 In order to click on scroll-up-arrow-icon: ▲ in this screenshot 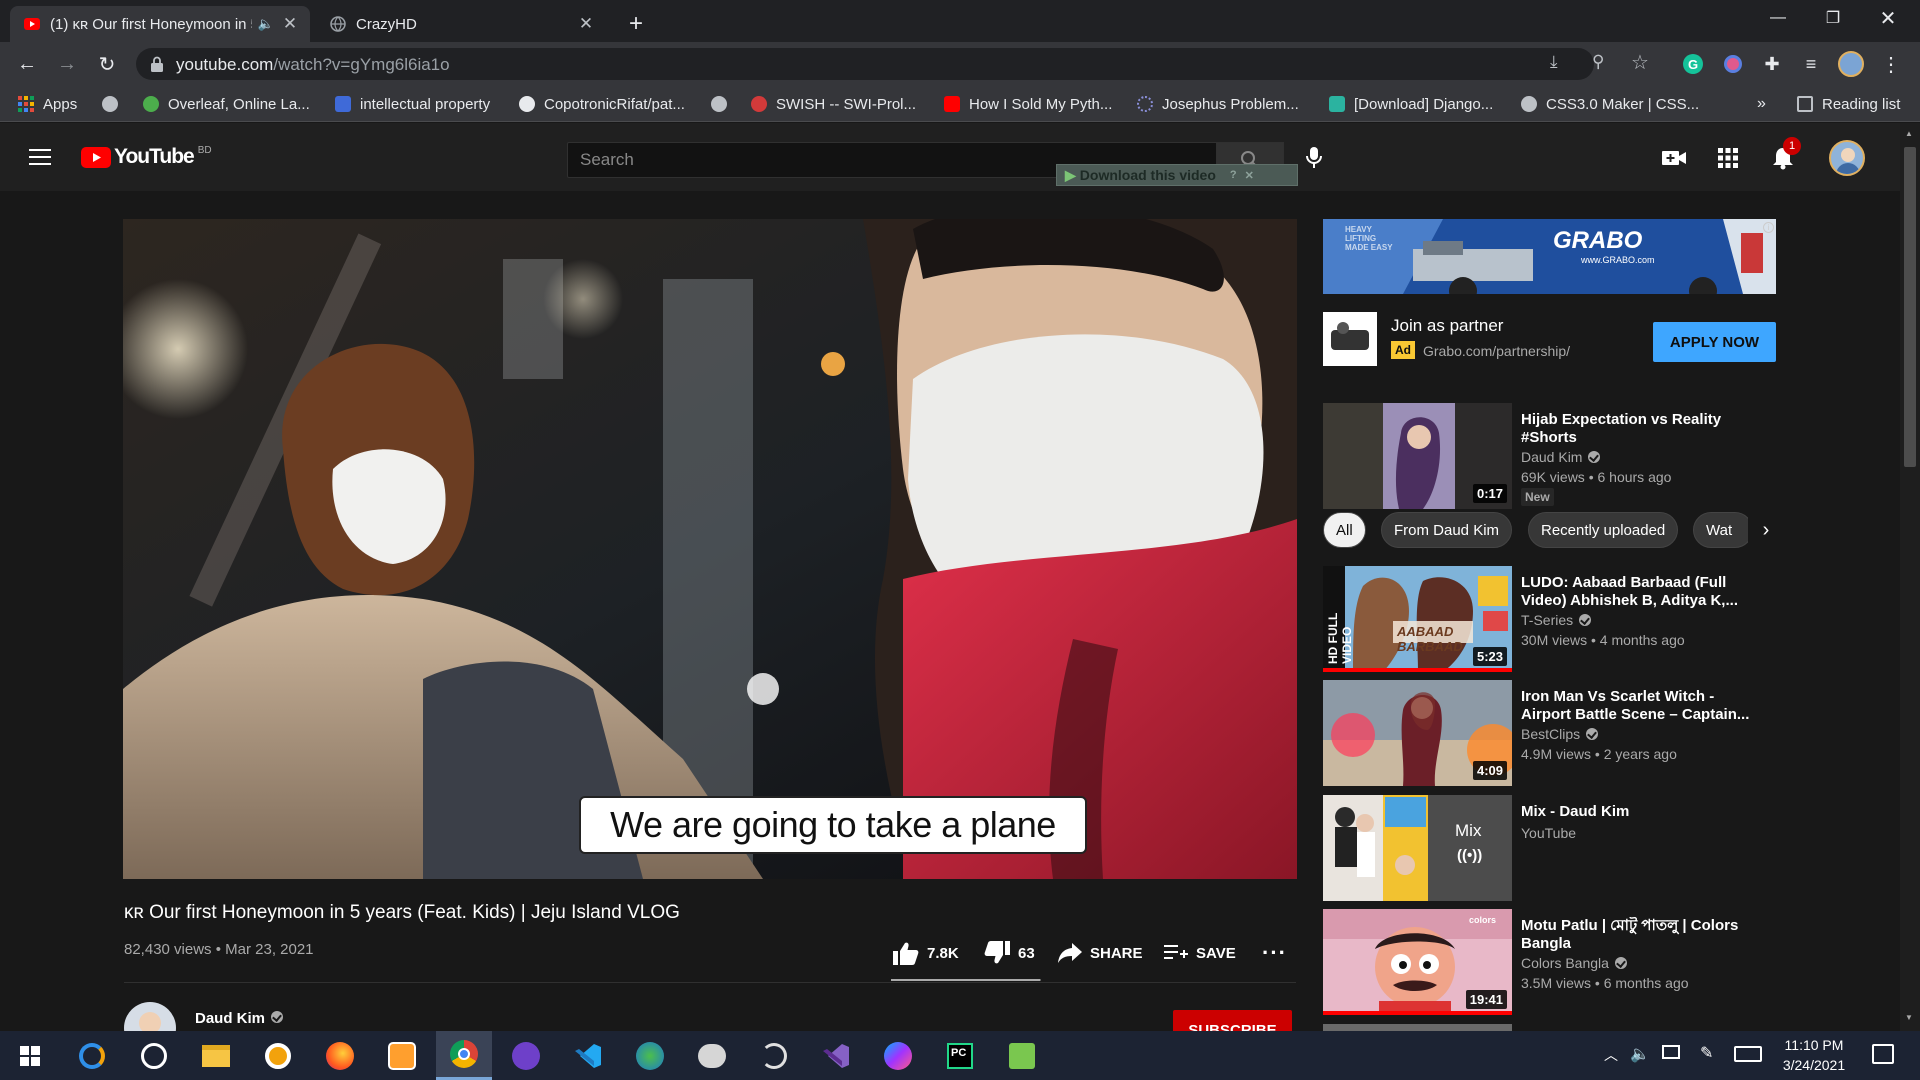, I will do `click(1909, 133)`.